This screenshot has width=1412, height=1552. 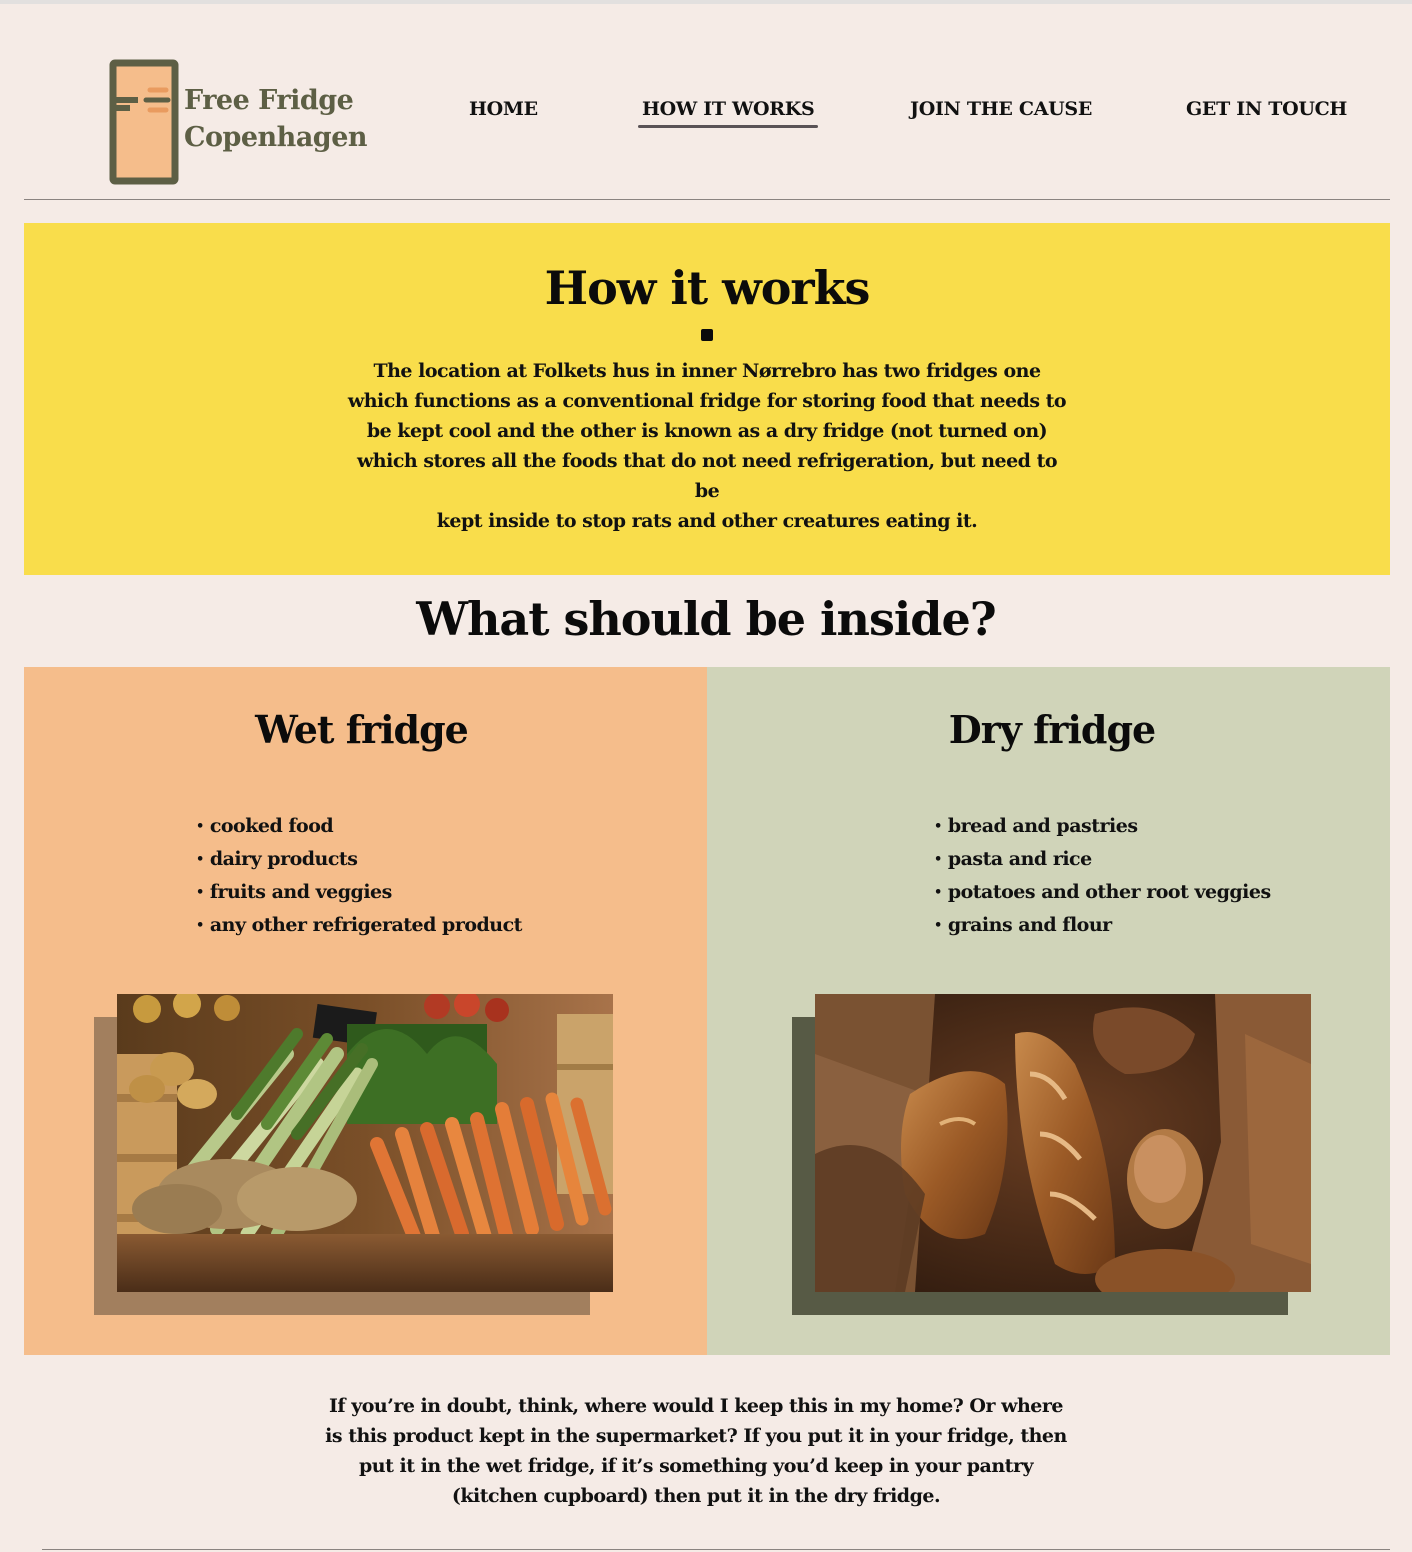 I want to click on dry-item: pasta and rice, so click(x=1102, y=860).